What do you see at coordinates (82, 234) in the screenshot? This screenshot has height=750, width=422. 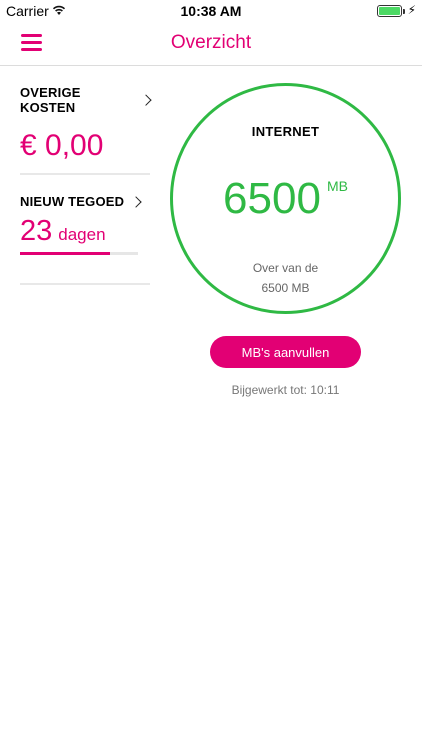 I see `days-unit: dagen` at bounding box center [82, 234].